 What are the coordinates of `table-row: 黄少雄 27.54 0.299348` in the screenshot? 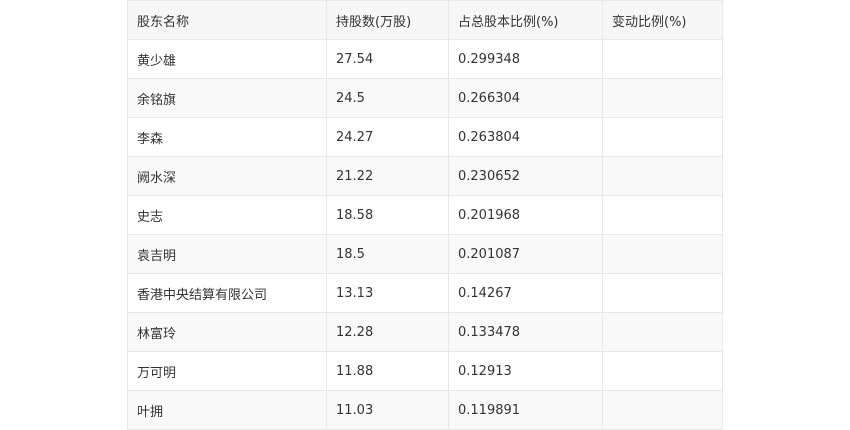 It's located at (425, 59).